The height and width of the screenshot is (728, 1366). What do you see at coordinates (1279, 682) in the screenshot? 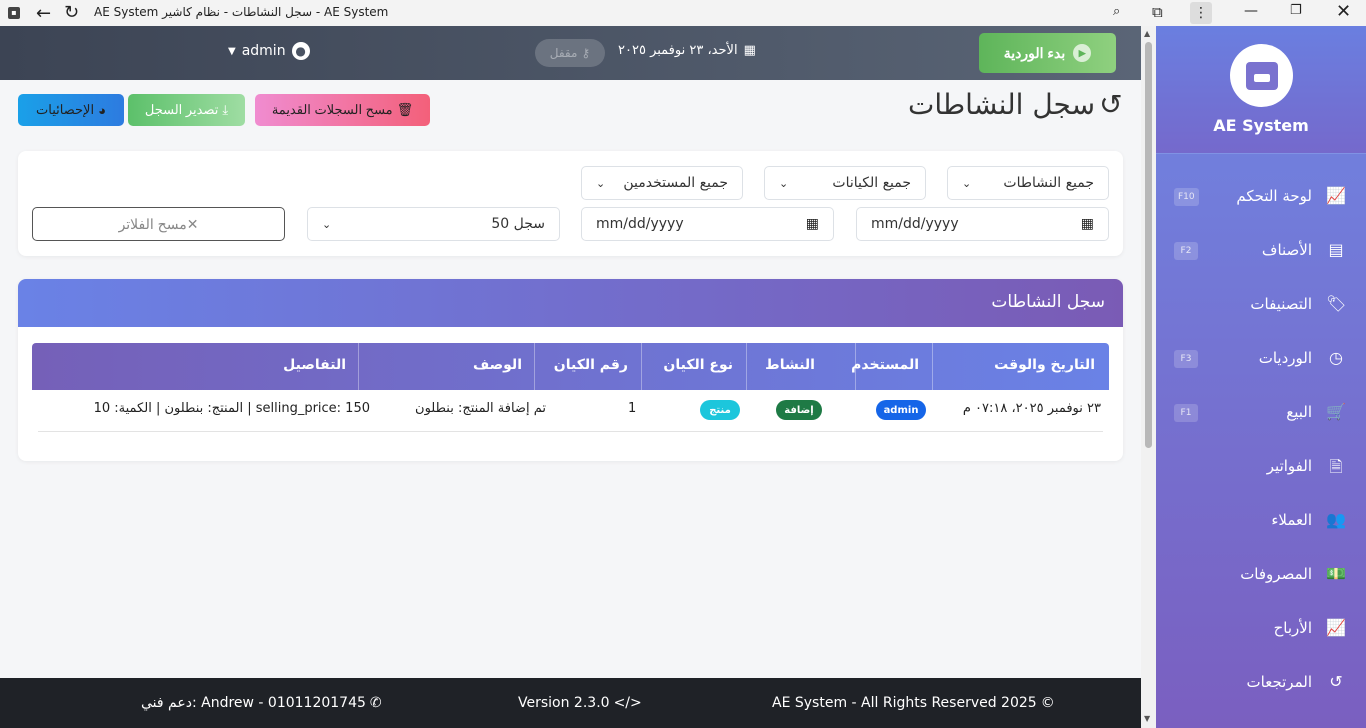
I see `sidebar-item-label: المرتجعات` at bounding box center [1279, 682].